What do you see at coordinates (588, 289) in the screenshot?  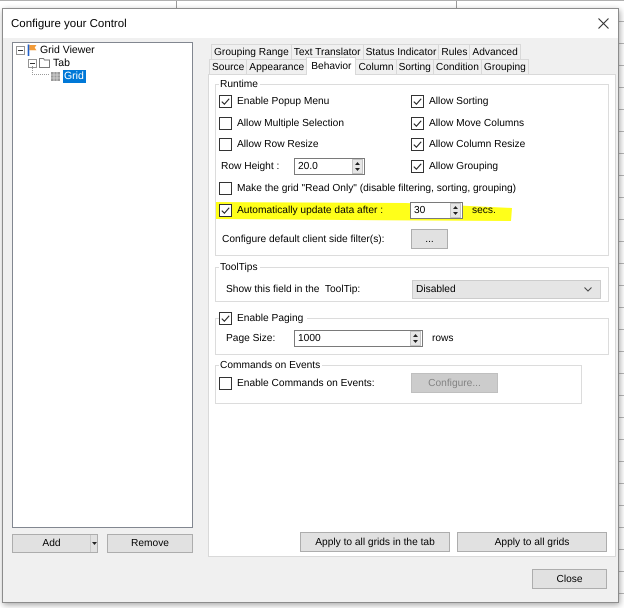 I see `chevron-down-icon` at bounding box center [588, 289].